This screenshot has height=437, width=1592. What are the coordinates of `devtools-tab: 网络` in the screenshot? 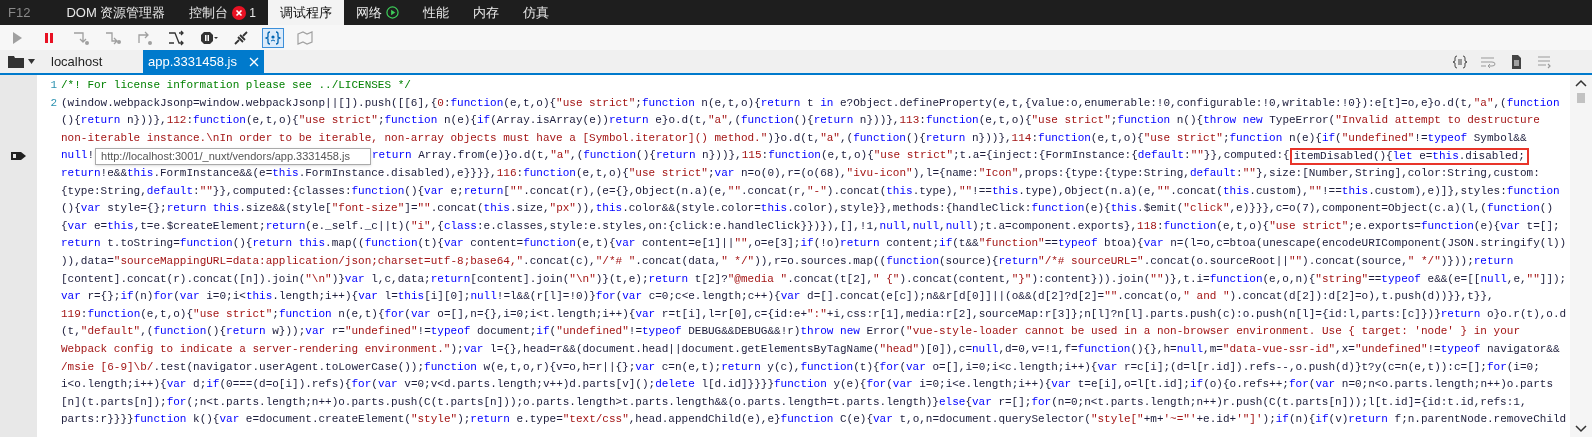 It's located at (378, 12).